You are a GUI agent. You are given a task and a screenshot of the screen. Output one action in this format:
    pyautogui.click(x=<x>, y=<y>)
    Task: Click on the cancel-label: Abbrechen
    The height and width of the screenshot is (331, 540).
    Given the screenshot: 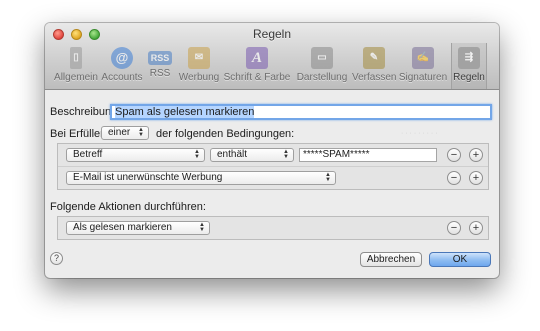 What is the action you would take?
    pyautogui.click(x=391, y=259)
    